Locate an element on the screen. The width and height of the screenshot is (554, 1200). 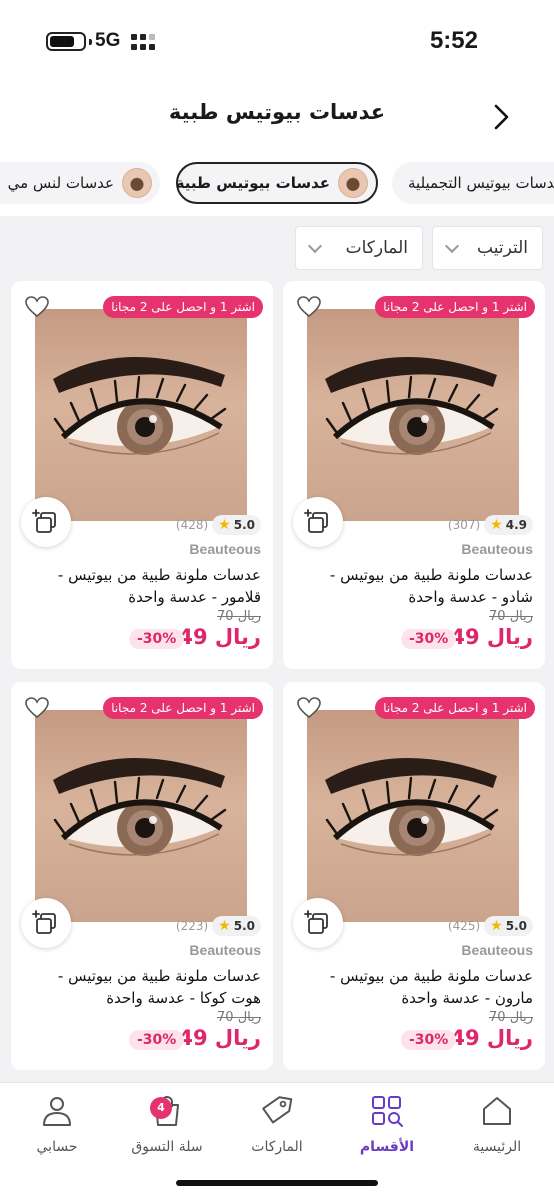
nav-home-label: الرئيسية is located at coordinates (497, 1147).